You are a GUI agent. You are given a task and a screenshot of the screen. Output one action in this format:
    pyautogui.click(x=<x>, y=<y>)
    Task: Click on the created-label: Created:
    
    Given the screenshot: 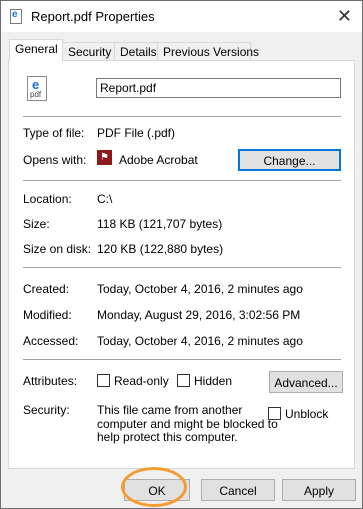 What is the action you would take?
    pyautogui.click(x=46, y=289)
    